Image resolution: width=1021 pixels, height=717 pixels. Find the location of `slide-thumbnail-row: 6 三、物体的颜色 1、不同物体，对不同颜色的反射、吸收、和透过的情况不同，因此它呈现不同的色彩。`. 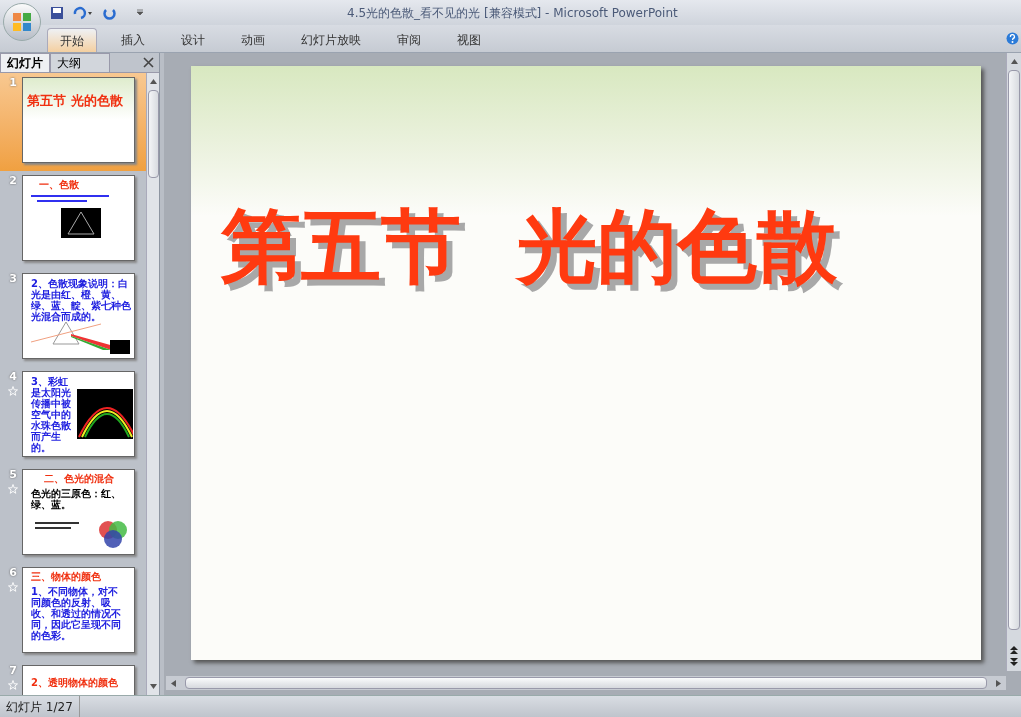

slide-thumbnail-row: 6 三、物体的颜色 1、不同物体，对不同颜色的反射、吸收、和透过的情况不同，因此它呈现不同的色彩。 is located at coordinates (73, 612).